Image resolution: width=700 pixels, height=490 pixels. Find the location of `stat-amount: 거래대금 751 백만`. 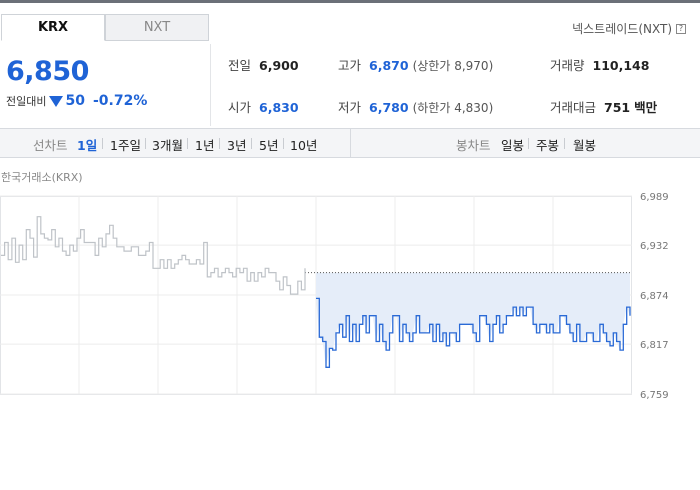

stat-amount: 거래대금 751 백만 is located at coordinates (603, 106).